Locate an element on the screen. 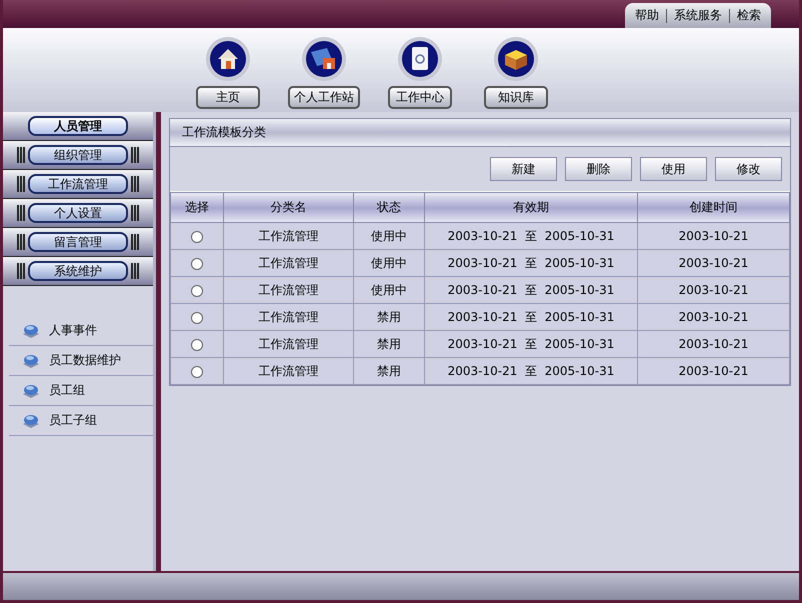 Image resolution: width=802 pixels, height=603 pixels. notebook-icon is located at coordinates (420, 59).